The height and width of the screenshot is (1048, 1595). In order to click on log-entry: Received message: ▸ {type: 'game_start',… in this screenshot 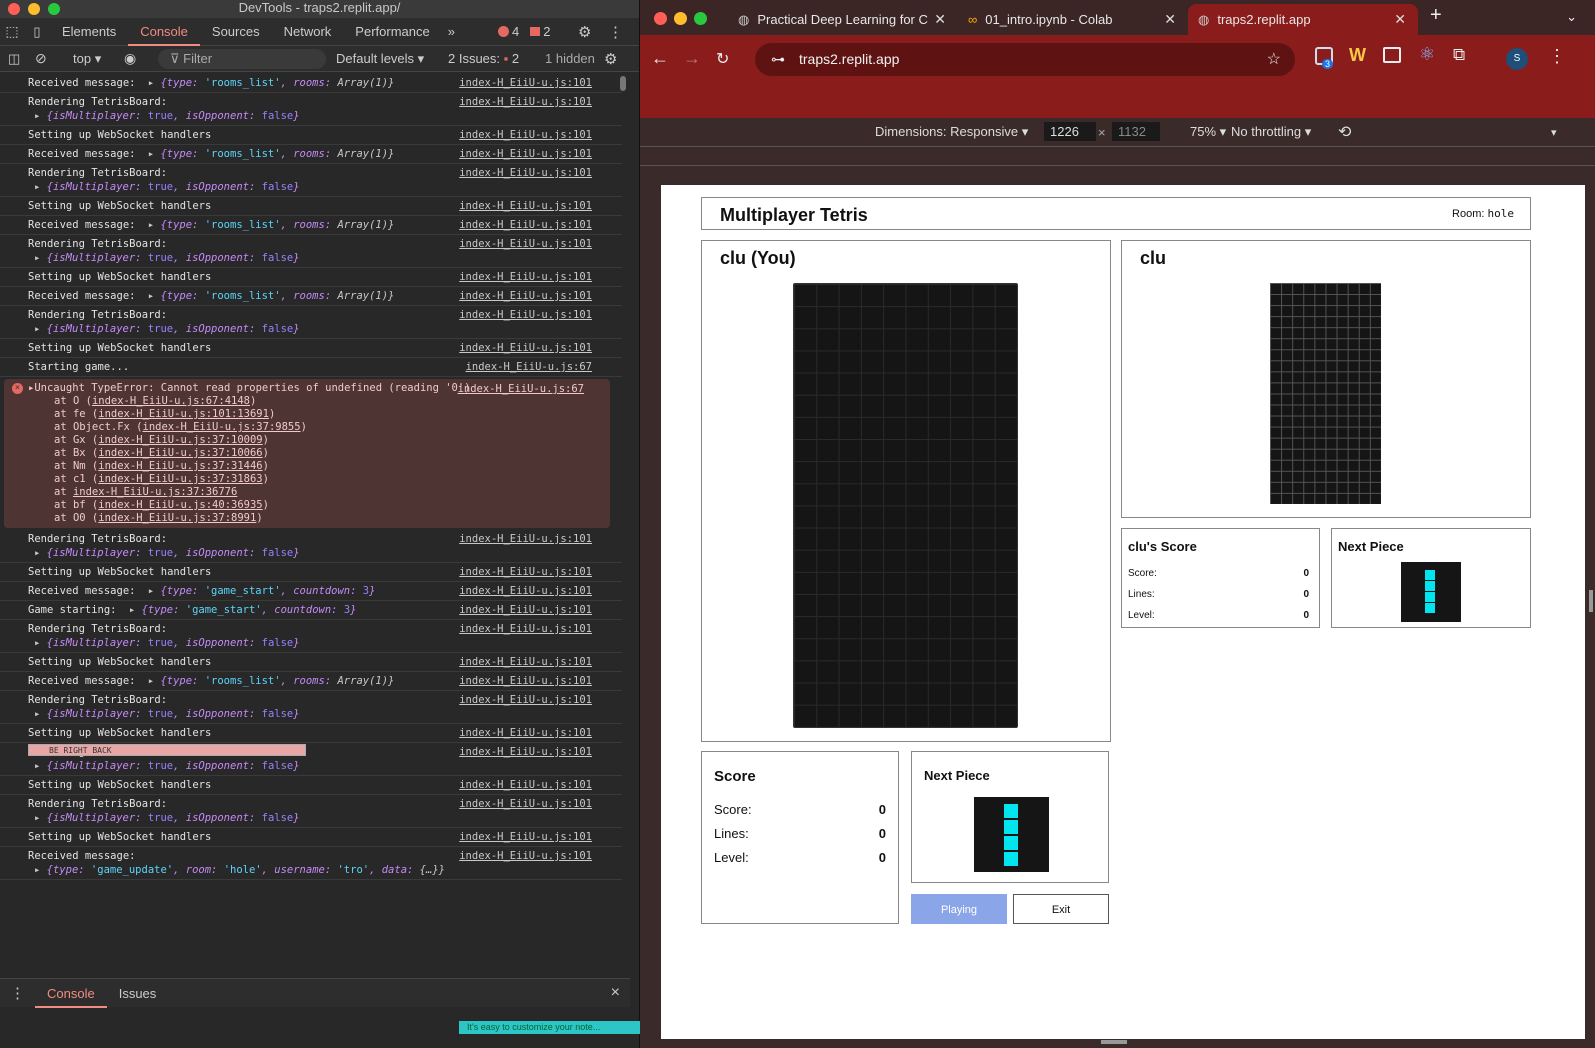, I will do `click(311, 591)`.